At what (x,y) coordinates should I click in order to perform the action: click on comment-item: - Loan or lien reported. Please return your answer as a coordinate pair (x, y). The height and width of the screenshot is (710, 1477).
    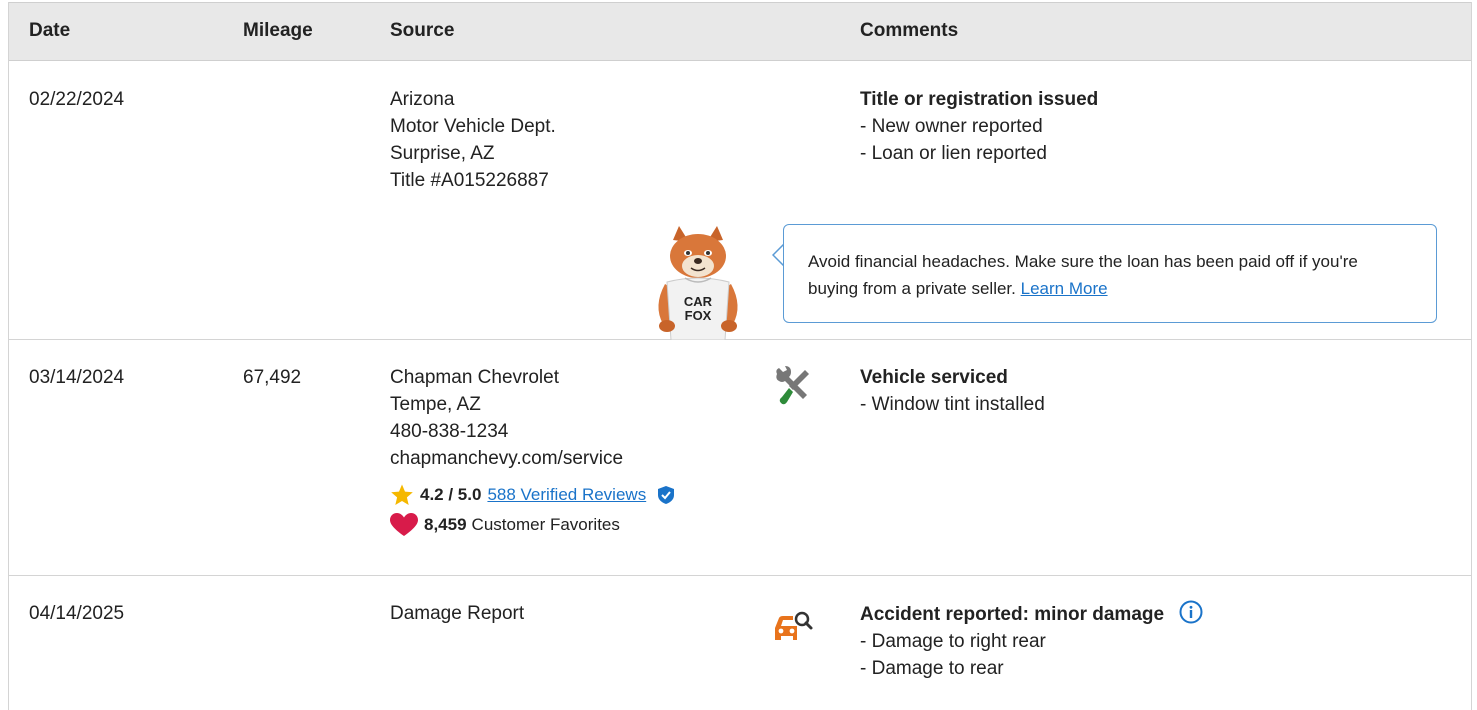
    Looking at the image, I should click on (953, 153).